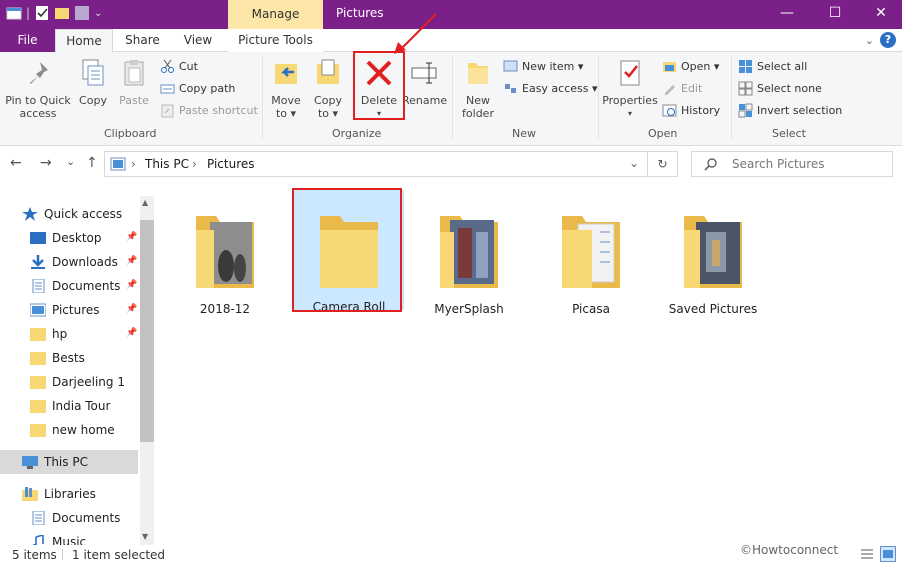 Image resolution: width=902 pixels, height=563 pixels. Describe the element at coordinates (69, 334) in the screenshot. I see `sidebar-item-hp: hp 📌` at that location.